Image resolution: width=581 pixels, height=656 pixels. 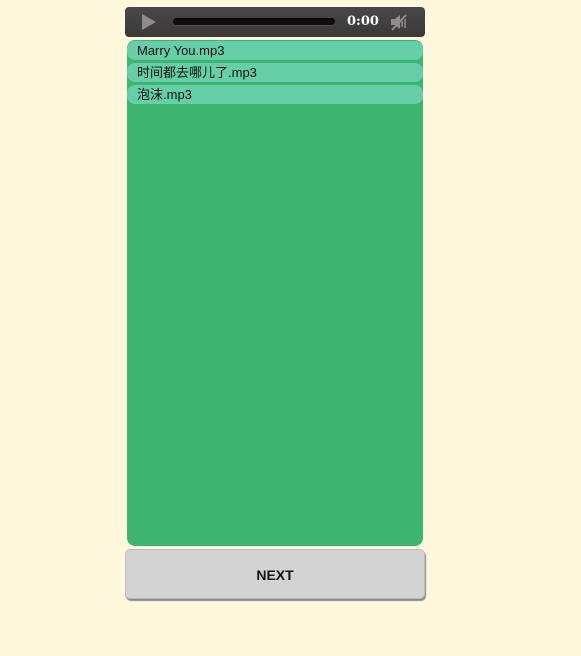 I want to click on track-label: 时间都去哪儿了.mp3, so click(x=197, y=72).